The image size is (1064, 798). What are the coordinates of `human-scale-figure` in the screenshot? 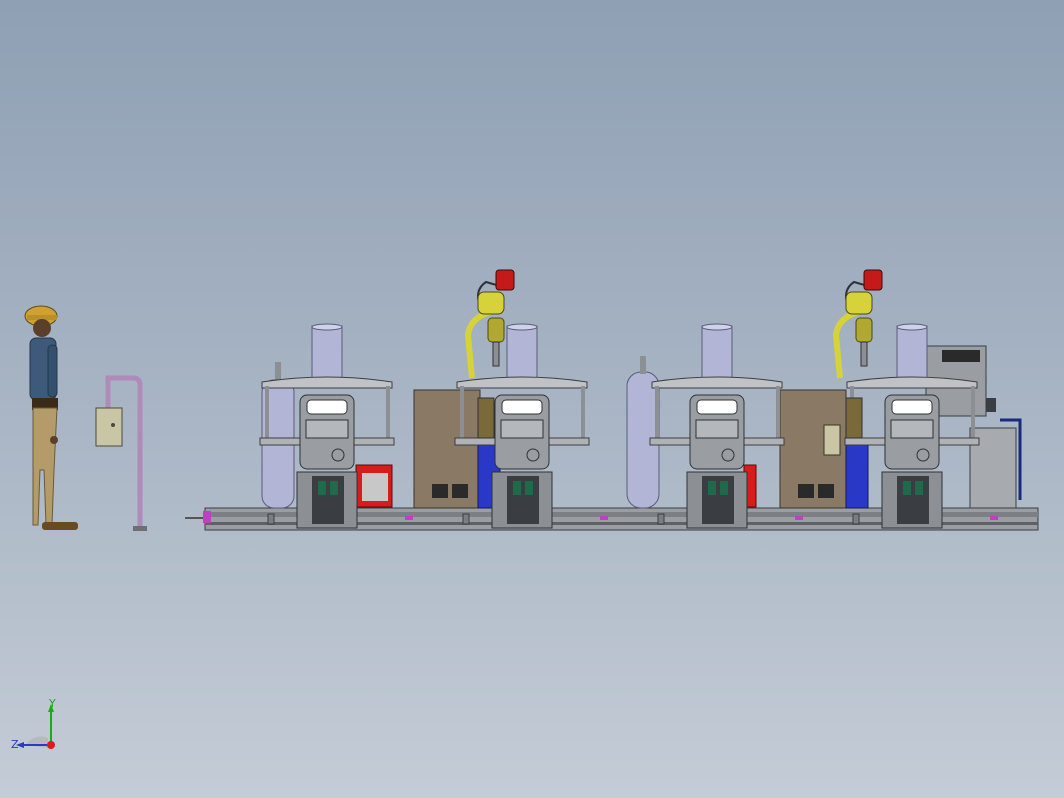 It's located at (51, 417).